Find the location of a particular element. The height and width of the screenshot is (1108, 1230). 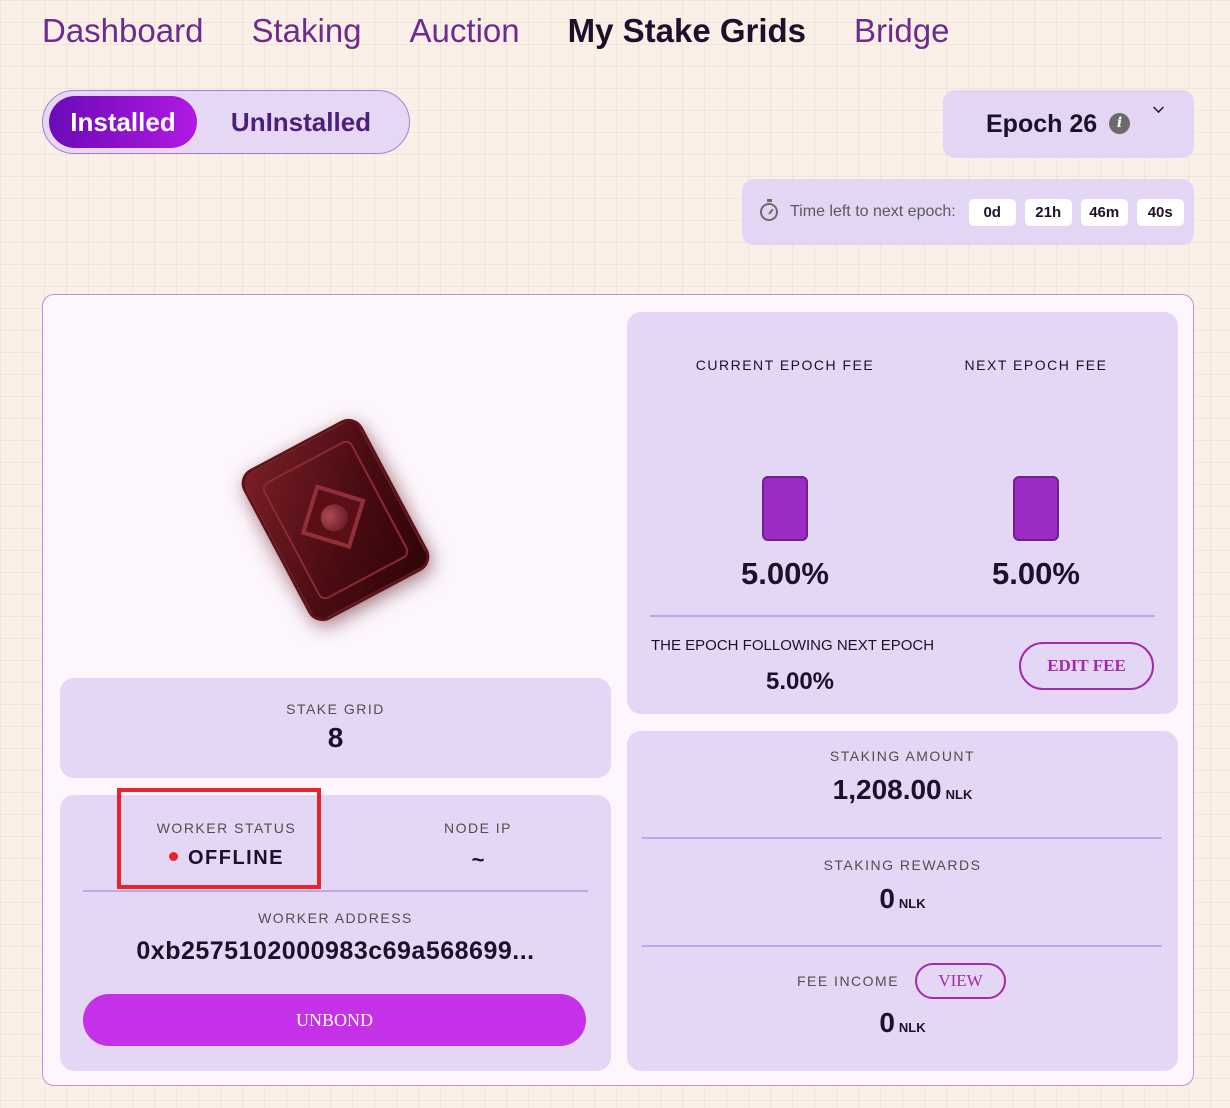

current-epoch-fee-label: CURRENT EPOCH FEE is located at coordinates (785, 365).